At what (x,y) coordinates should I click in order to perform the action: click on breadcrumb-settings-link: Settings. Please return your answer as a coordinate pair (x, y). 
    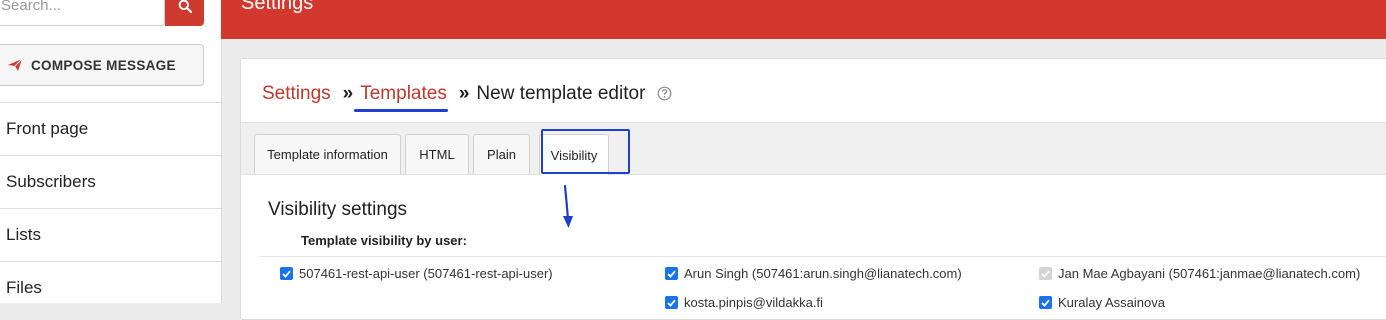
    Looking at the image, I should click on (296, 94).